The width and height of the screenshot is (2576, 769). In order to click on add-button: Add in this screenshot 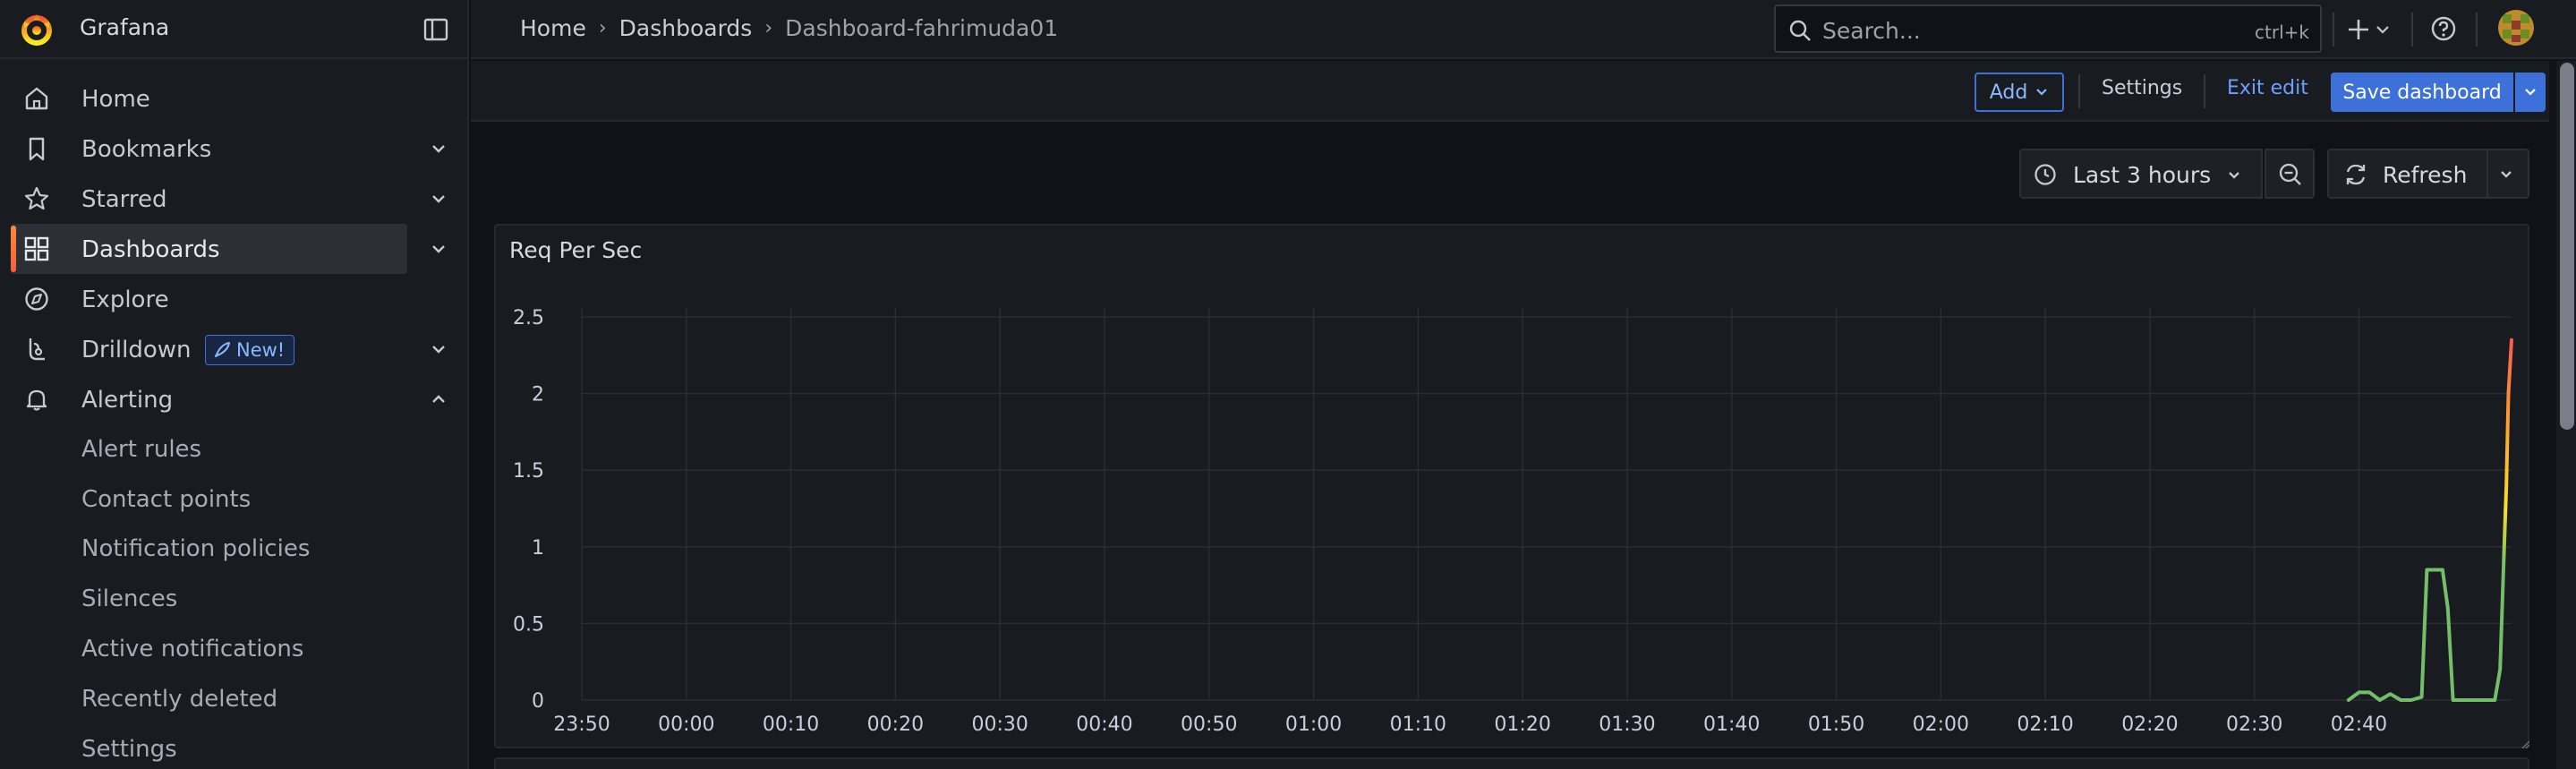, I will do `click(2019, 92)`.